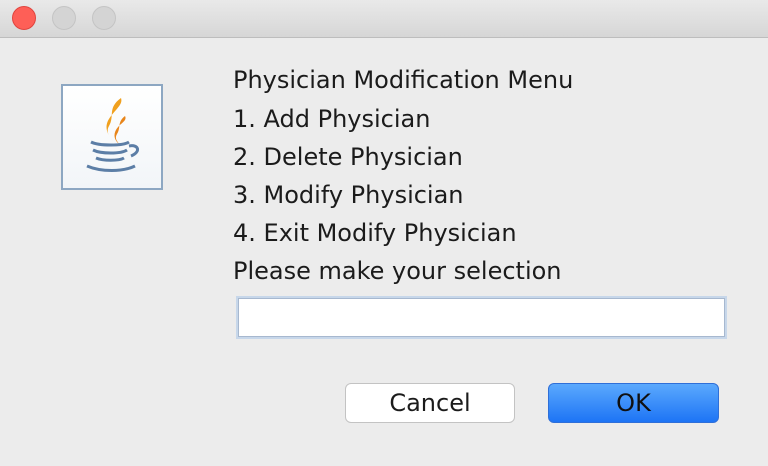  I want to click on title-bar, so click(384, 19).